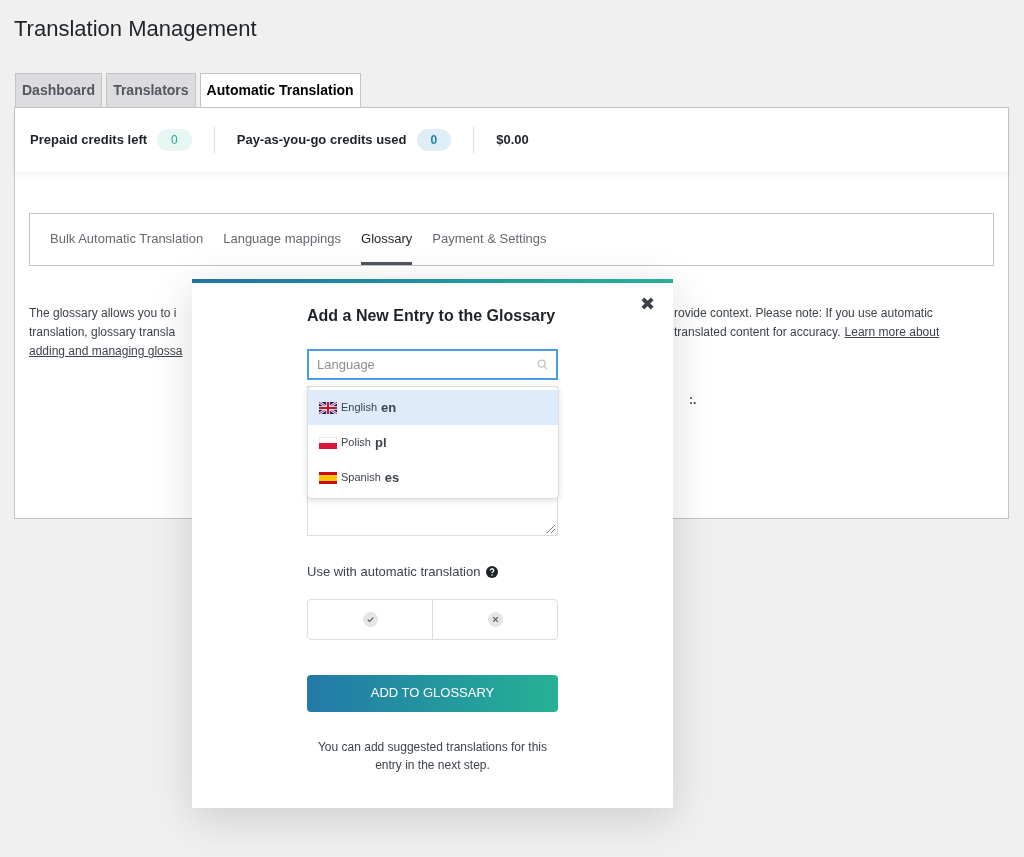 The height and width of the screenshot is (857, 1024). Describe the element at coordinates (425, 364) in the screenshot. I see `language-input: Language` at that location.